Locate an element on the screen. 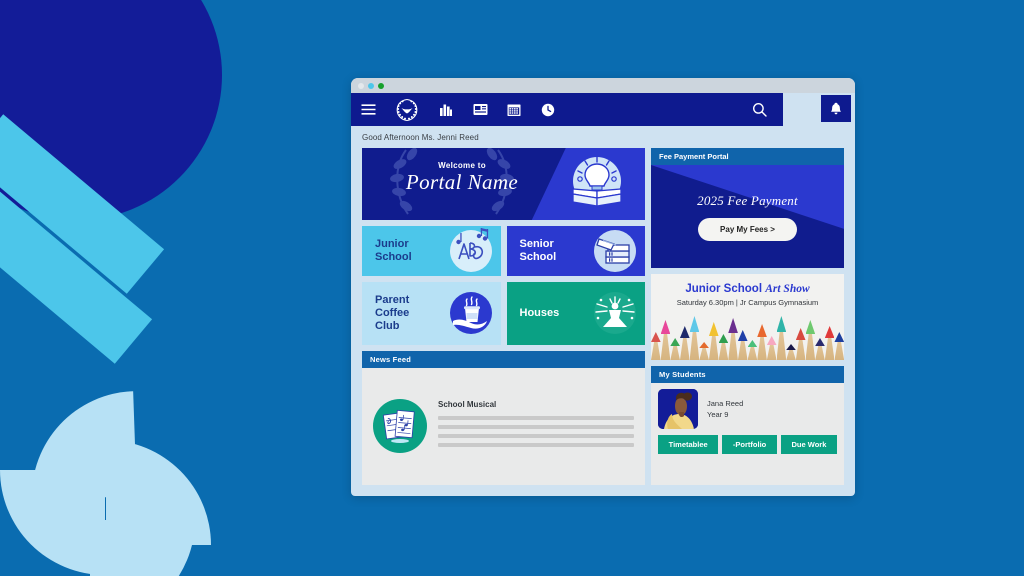 This screenshot has width=1024, height=576. student-name: Jana Reed is located at coordinates (725, 403).